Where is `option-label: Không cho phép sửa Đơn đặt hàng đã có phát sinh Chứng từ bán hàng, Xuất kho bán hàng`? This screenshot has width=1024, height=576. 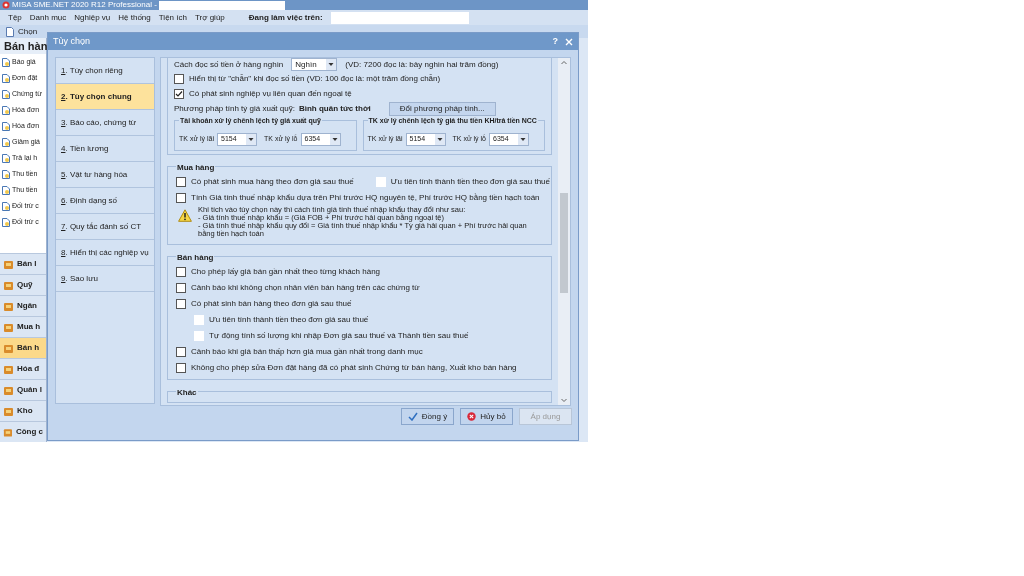 option-label: Không cho phép sửa Đơn đặt hàng đã có phát sinh Chứng từ bán hàng, Xuất kho bán hàng is located at coordinates (354, 367).